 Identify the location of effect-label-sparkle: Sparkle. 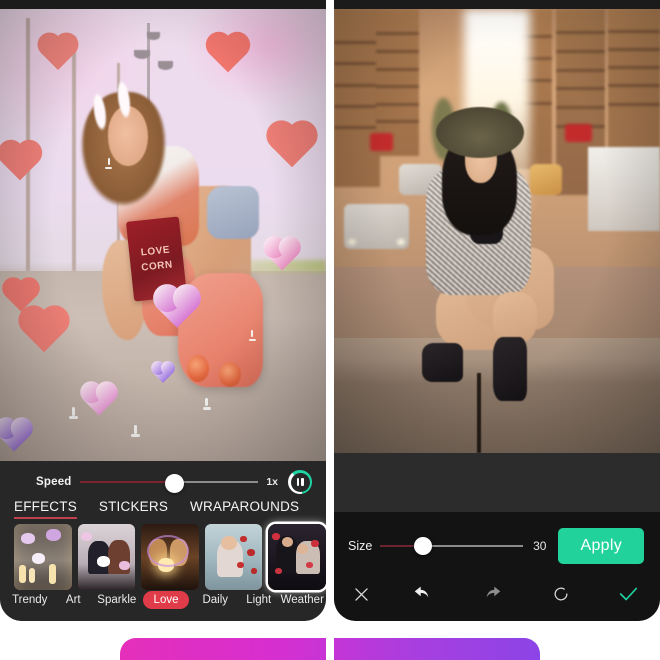
(117, 600).